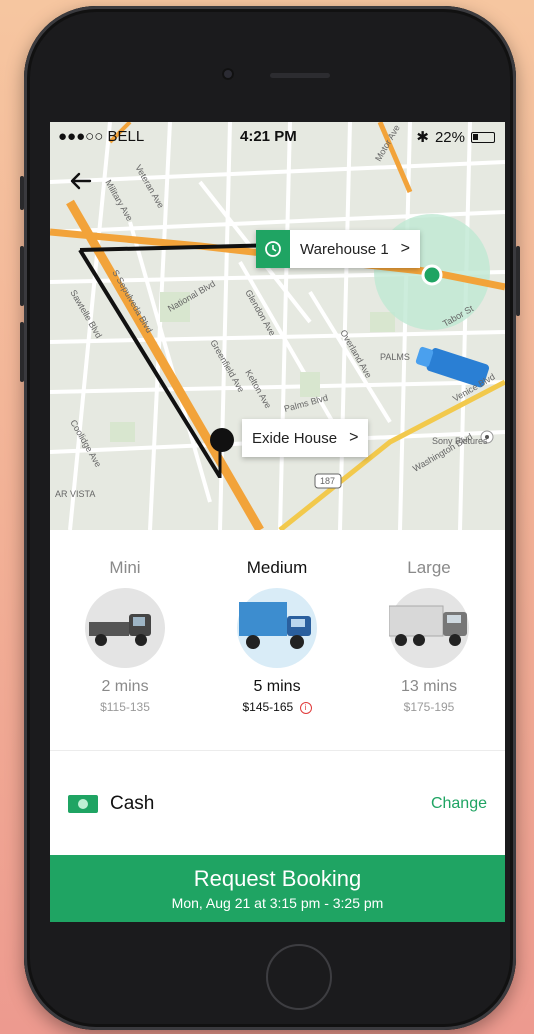 This screenshot has width=534, height=1034. What do you see at coordinates (459, 804) in the screenshot?
I see `change-payment-link: Change` at bounding box center [459, 804].